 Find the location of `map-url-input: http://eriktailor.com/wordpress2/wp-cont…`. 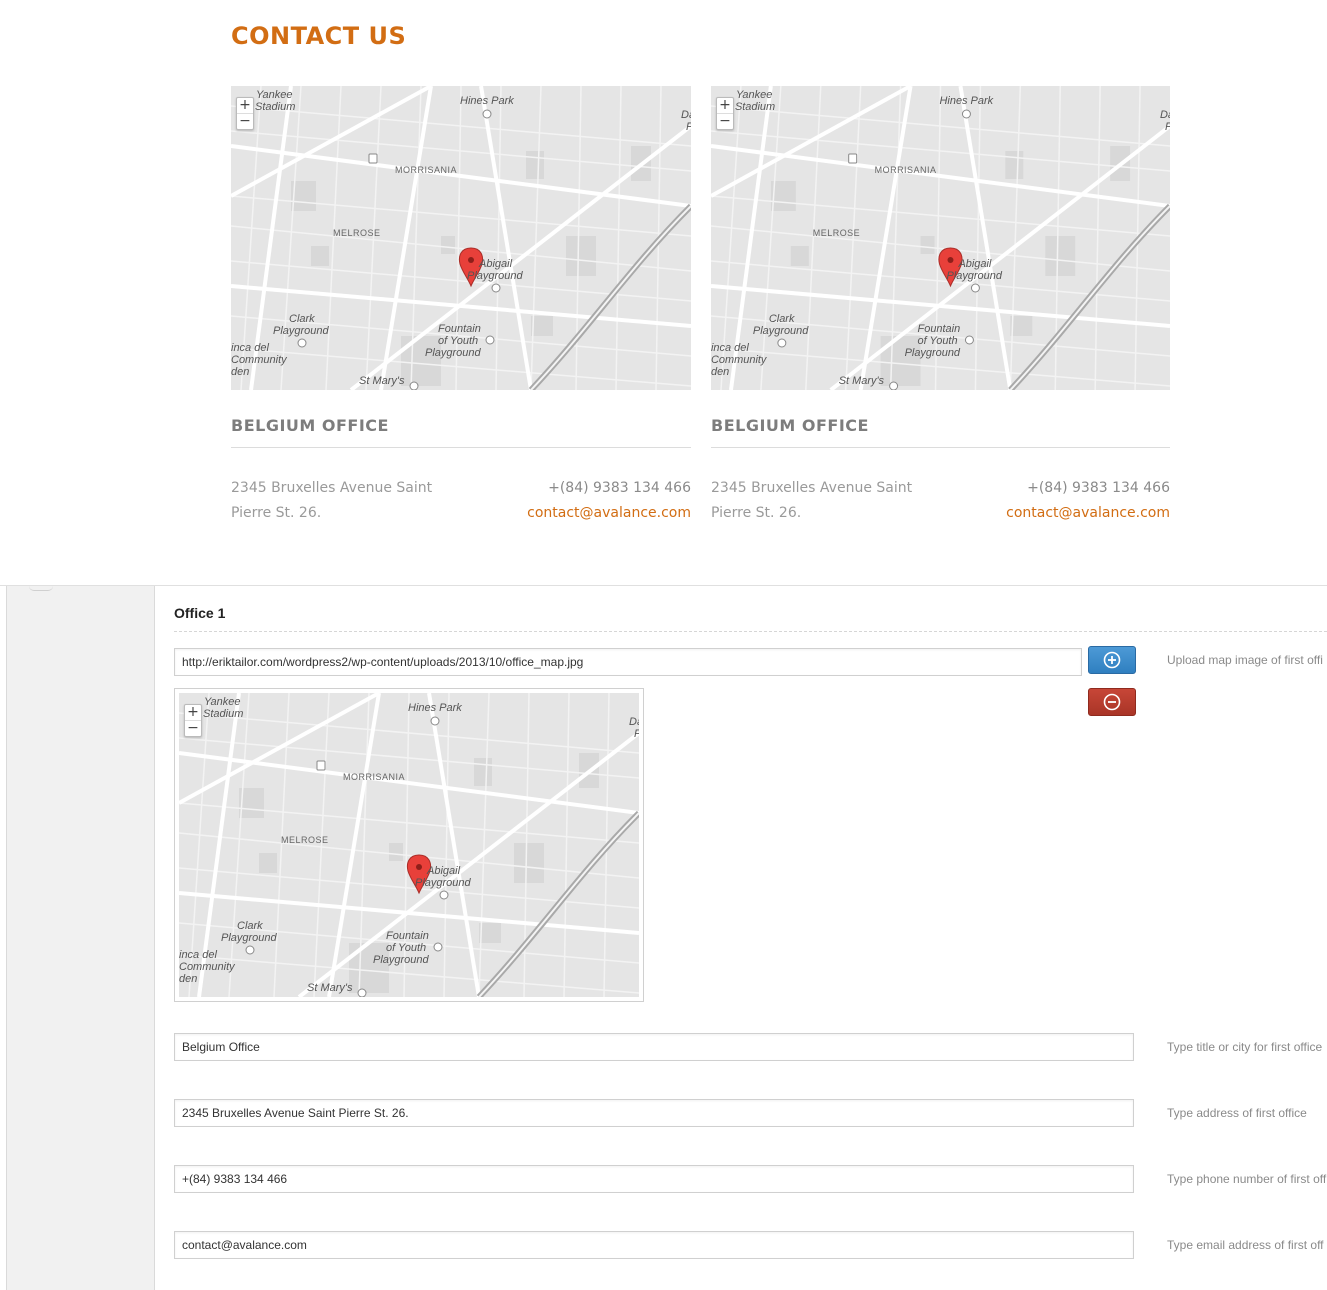

map-url-input: http://eriktailor.com/wordpress2/wp-cont… is located at coordinates (628, 662).